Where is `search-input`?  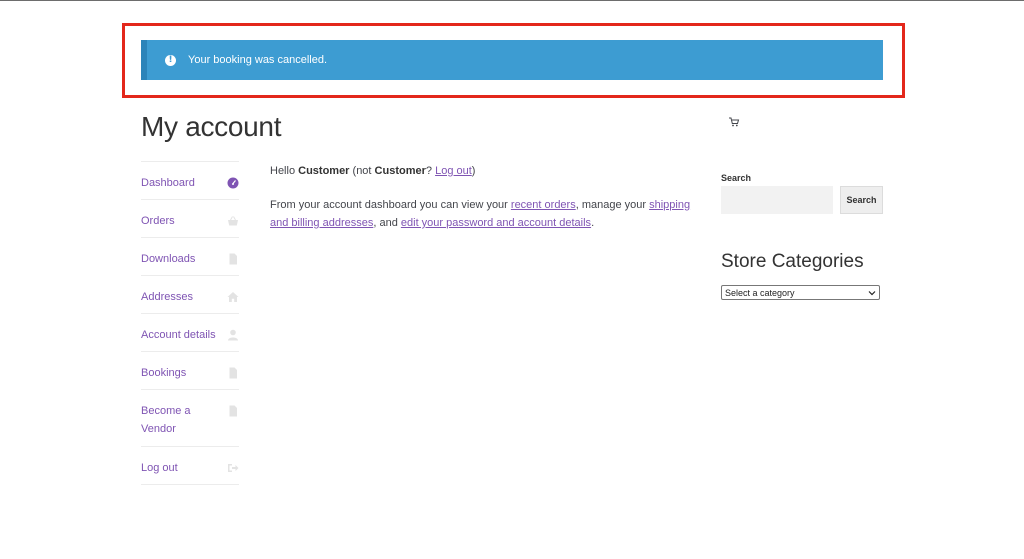
search-input is located at coordinates (777, 200).